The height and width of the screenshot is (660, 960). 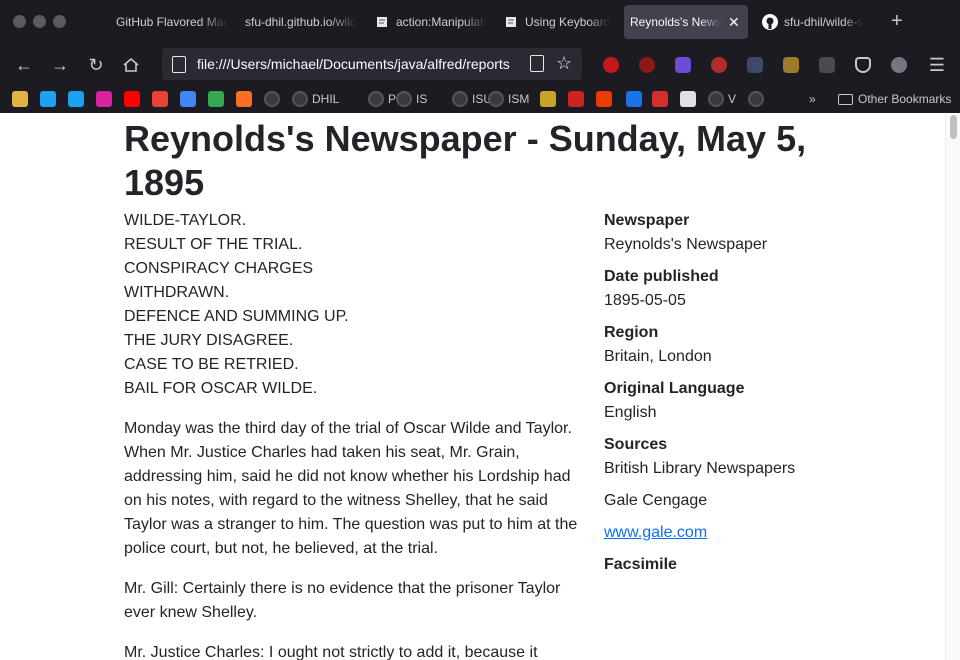 What do you see at coordinates (131, 65) in the screenshot?
I see `home-icon` at bounding box center [131, 65].